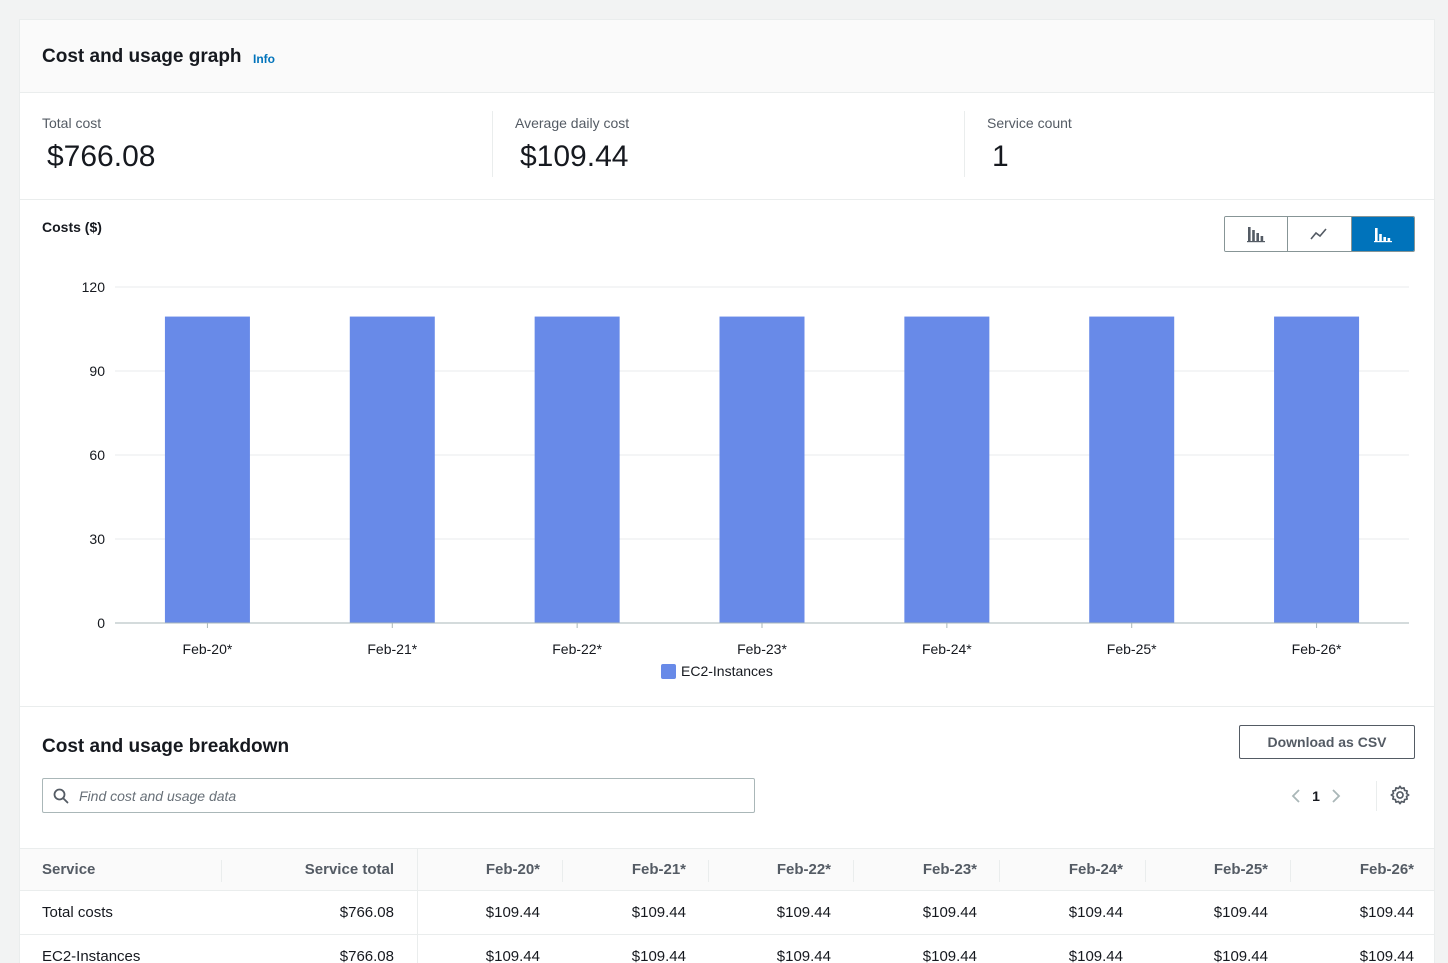 This screenshot has width=1448, height=963. I want to click on previous-page-button, so click(1296, 796).